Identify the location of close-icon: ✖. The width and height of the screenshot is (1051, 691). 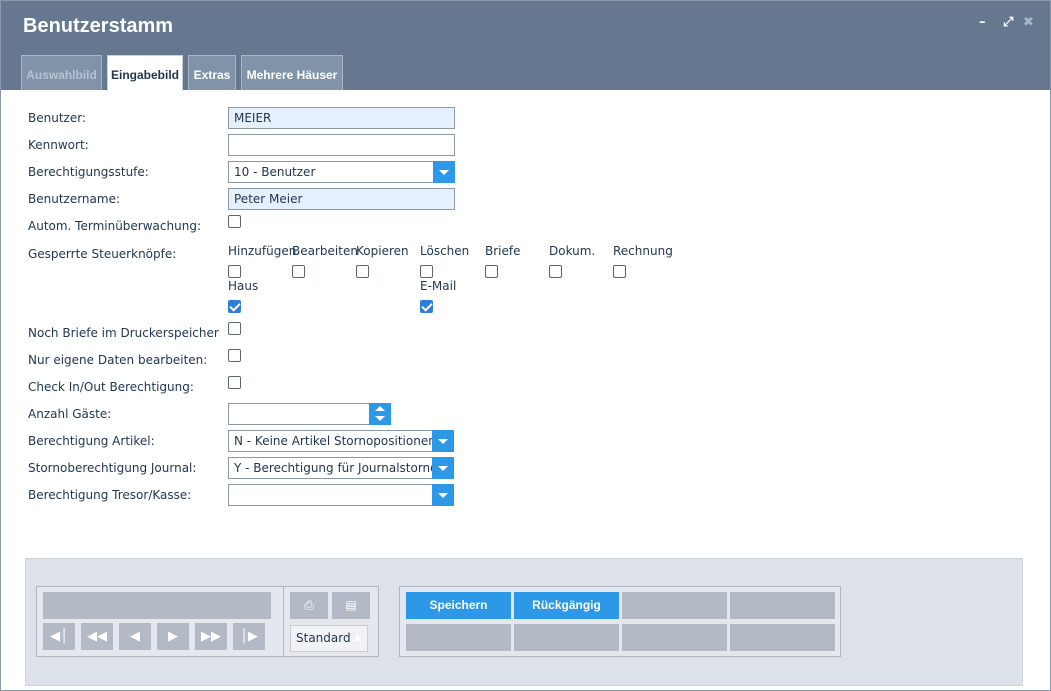
(1028, 22).